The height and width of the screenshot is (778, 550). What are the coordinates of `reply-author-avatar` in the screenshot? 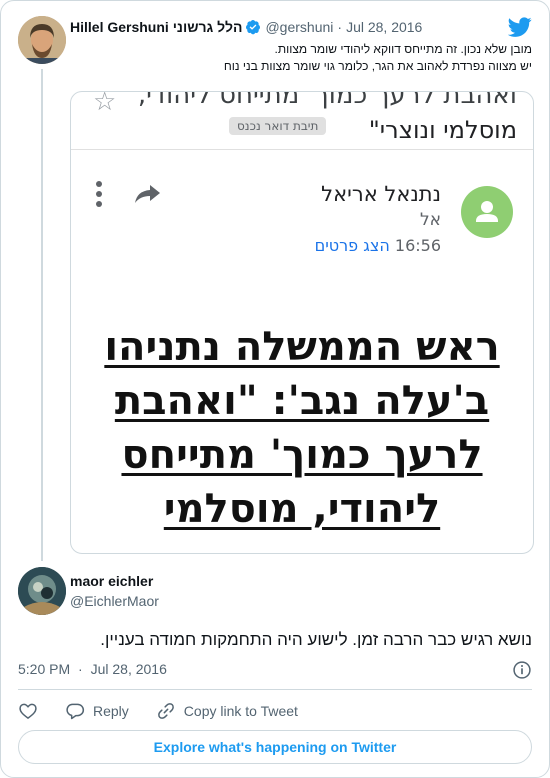 It's located at (42, 591).